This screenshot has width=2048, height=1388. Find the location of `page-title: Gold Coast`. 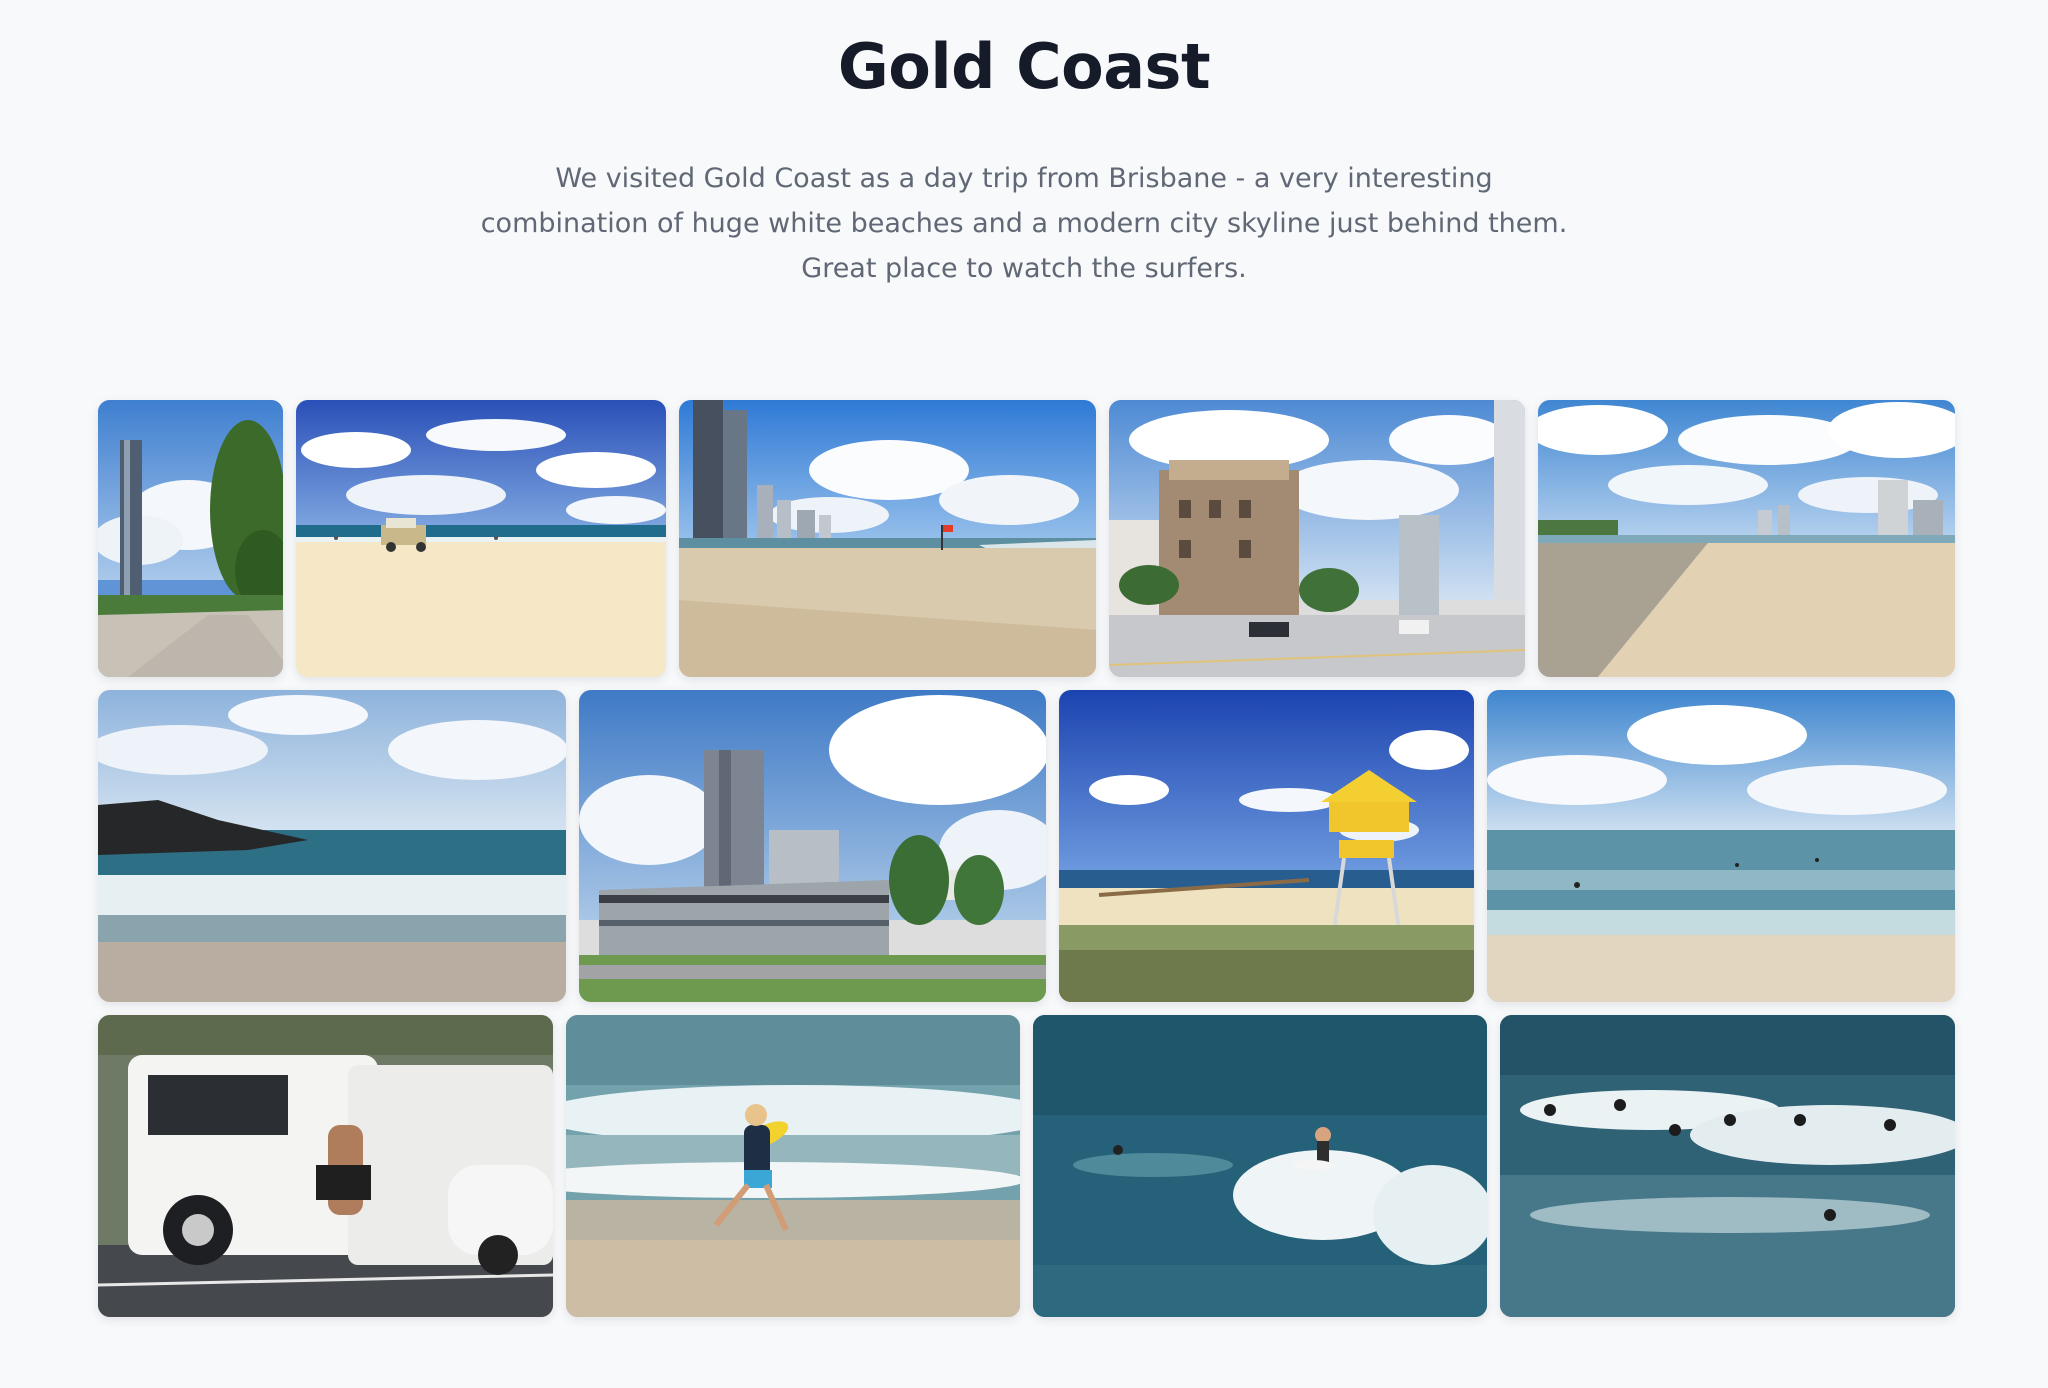

page-title: Gold Coast is located at coordinates (1024, 66).